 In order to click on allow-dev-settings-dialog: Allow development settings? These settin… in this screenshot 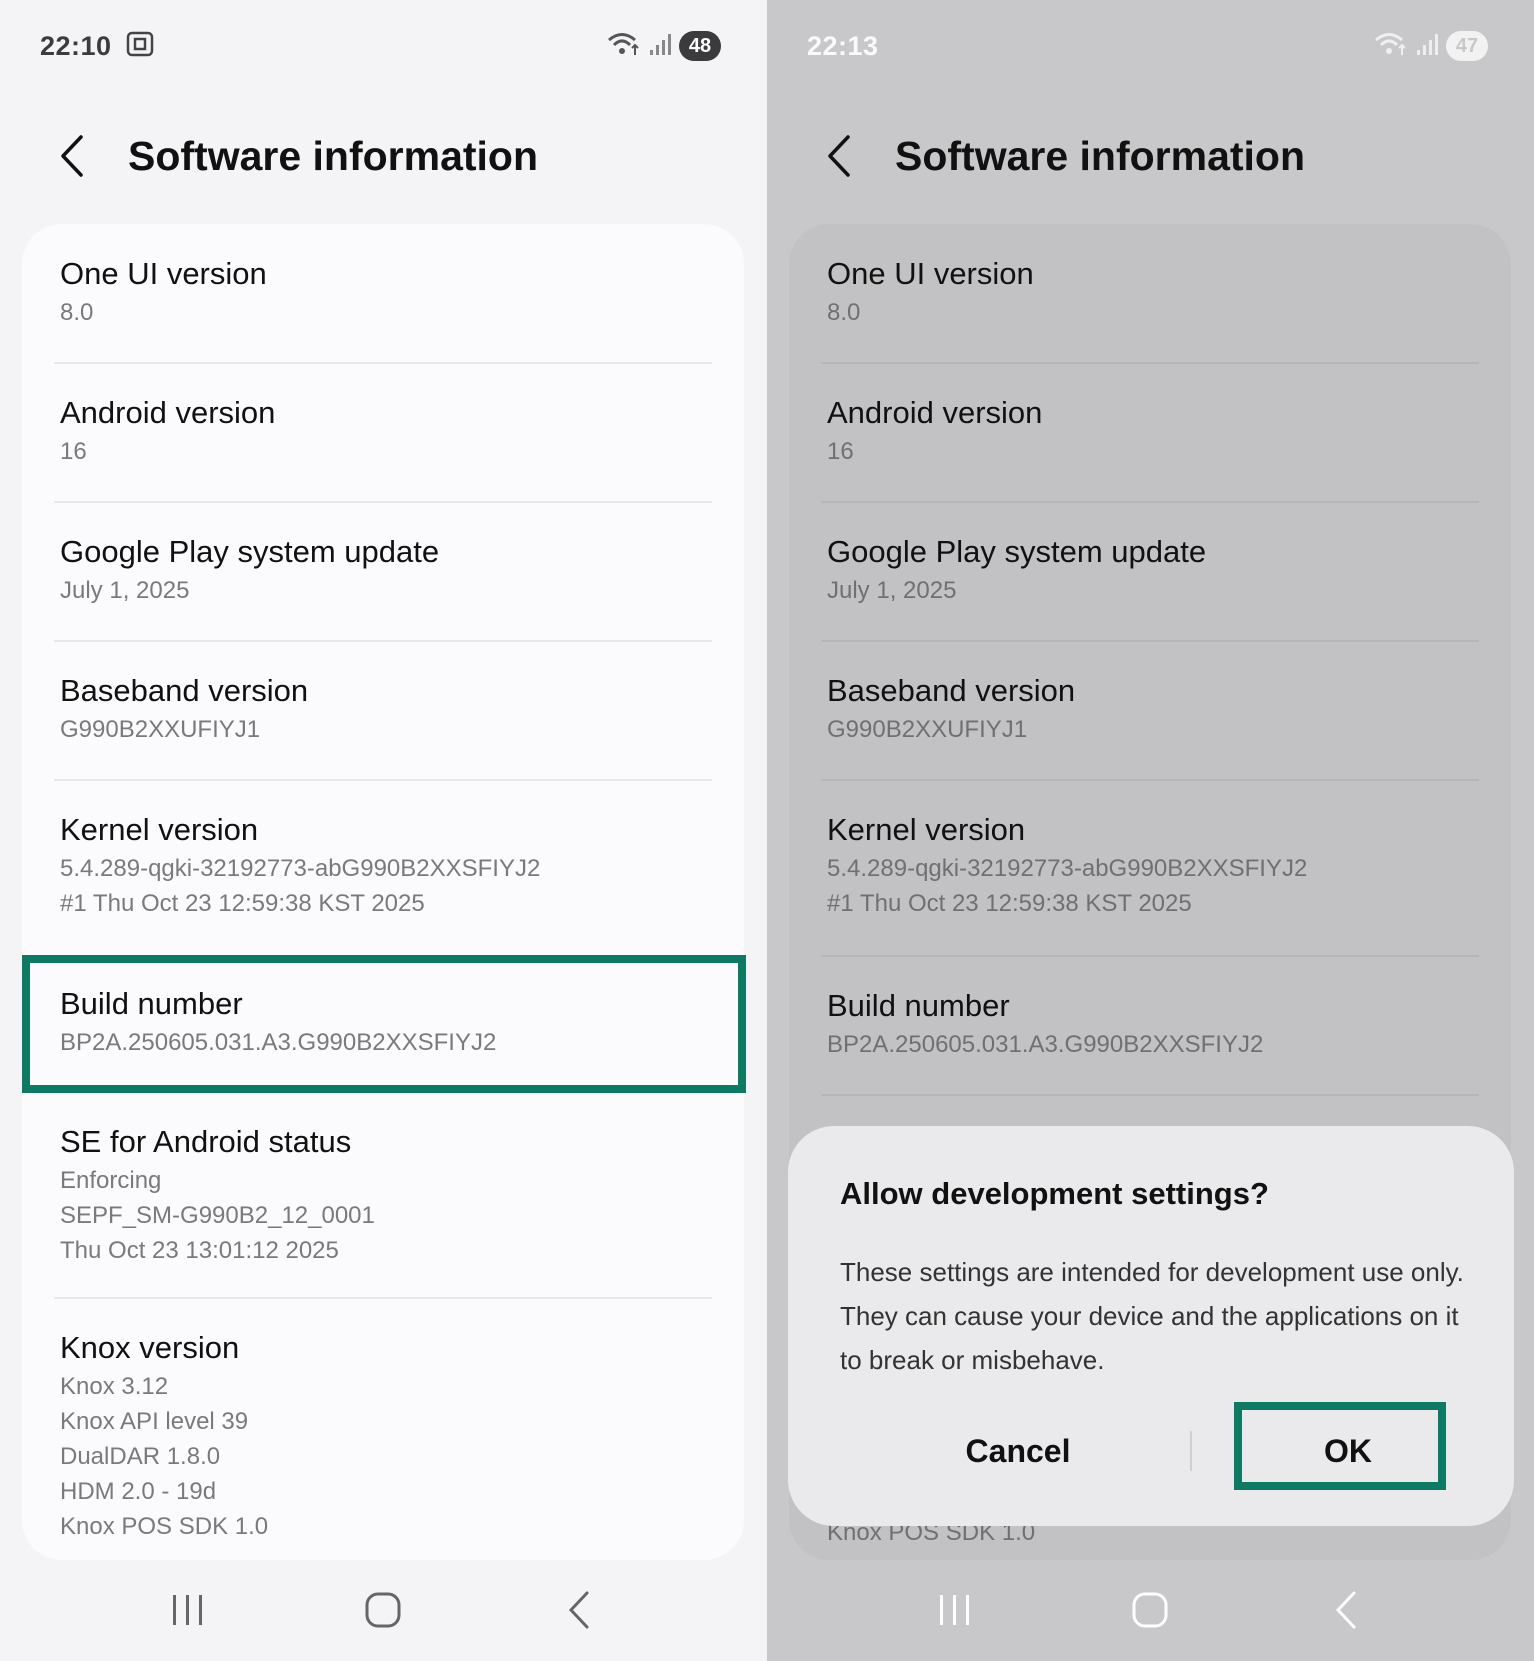, I will do `click(1151, 1326)`.